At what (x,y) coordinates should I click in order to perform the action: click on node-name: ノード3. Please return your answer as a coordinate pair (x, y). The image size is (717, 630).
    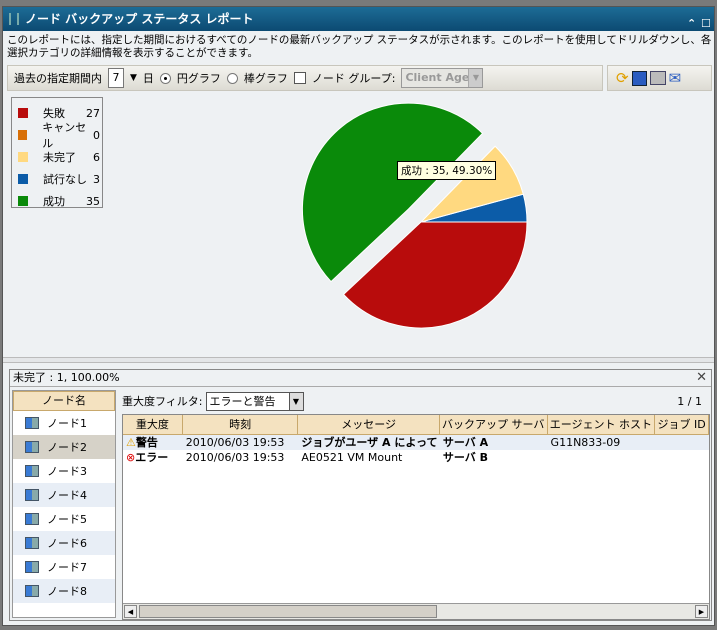
    Looking at the image, I should click on (67, 471).